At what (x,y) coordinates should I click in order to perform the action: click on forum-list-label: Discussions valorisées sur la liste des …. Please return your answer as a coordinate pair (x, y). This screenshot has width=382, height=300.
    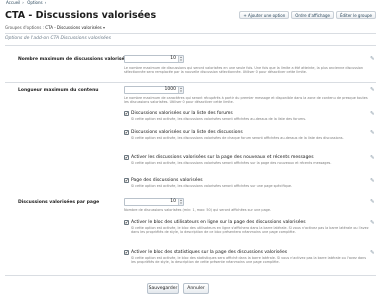
    Looking at the image, I should click on (182, 113).